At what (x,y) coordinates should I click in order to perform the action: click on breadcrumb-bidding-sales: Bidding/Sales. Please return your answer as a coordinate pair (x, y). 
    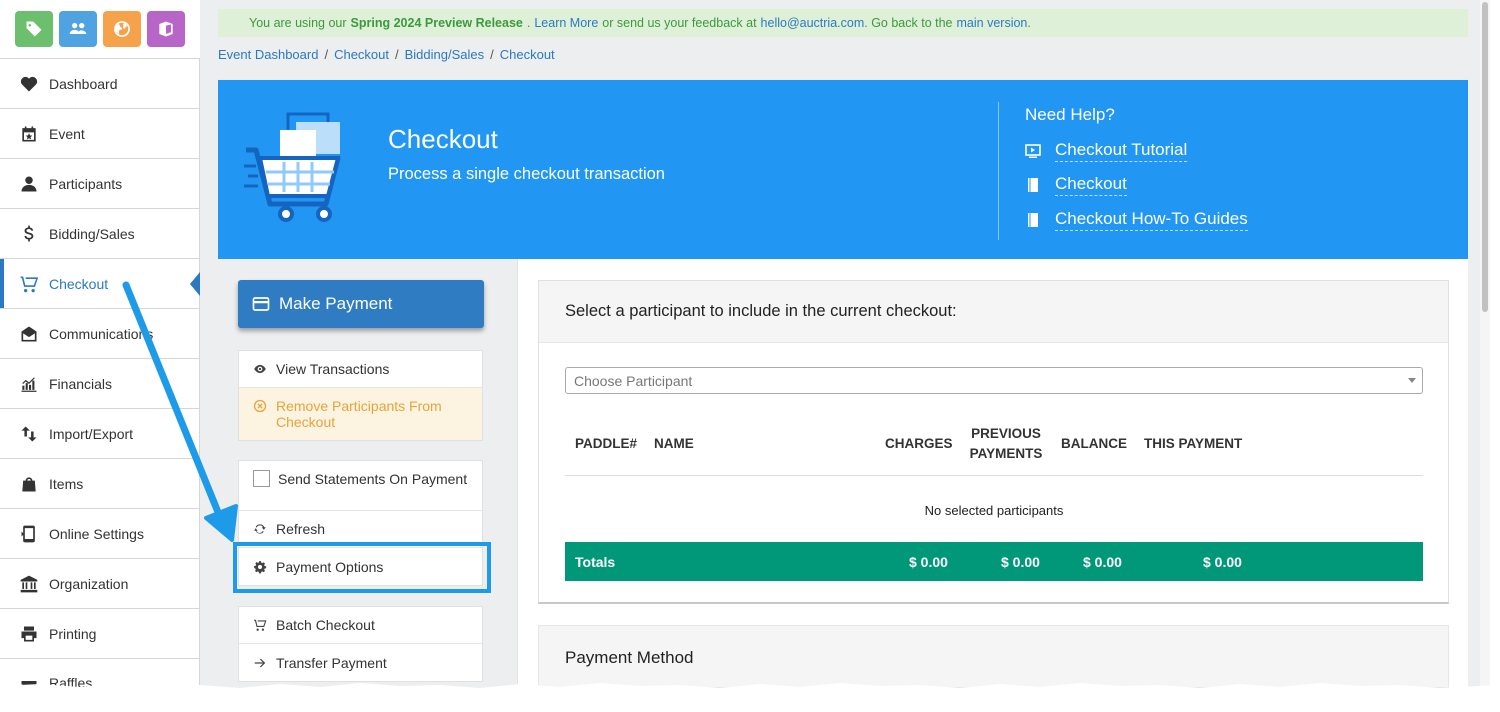
    Looking at the image, I should click on (445, 54).